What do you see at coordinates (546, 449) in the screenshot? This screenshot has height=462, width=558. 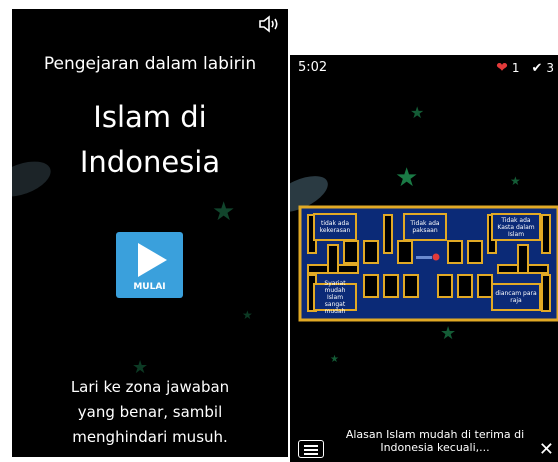 I see `close-icon: ✕` at bounding box center [546, 449].